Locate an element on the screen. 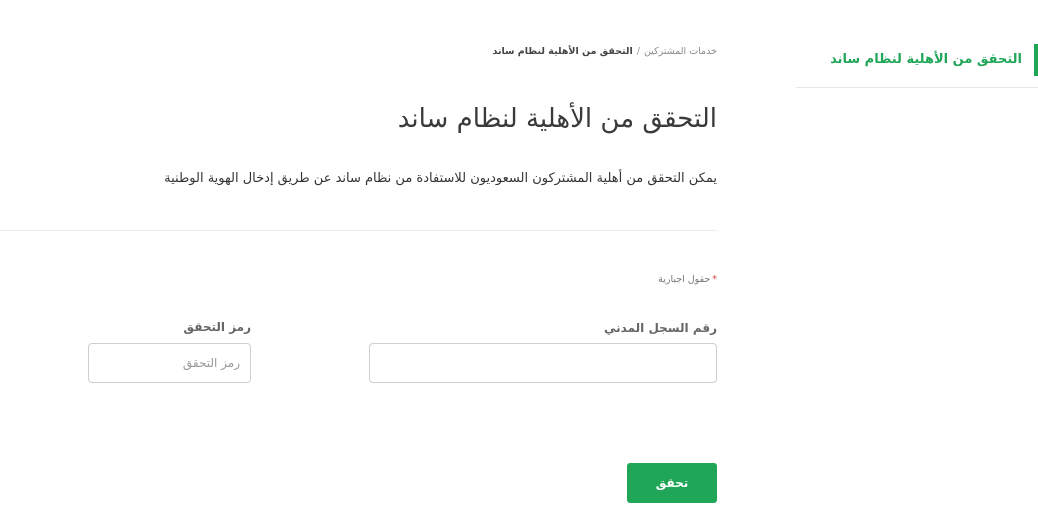 The image size is (1038, 508). verify-button: تحقق is located at coordinates (672, 483).